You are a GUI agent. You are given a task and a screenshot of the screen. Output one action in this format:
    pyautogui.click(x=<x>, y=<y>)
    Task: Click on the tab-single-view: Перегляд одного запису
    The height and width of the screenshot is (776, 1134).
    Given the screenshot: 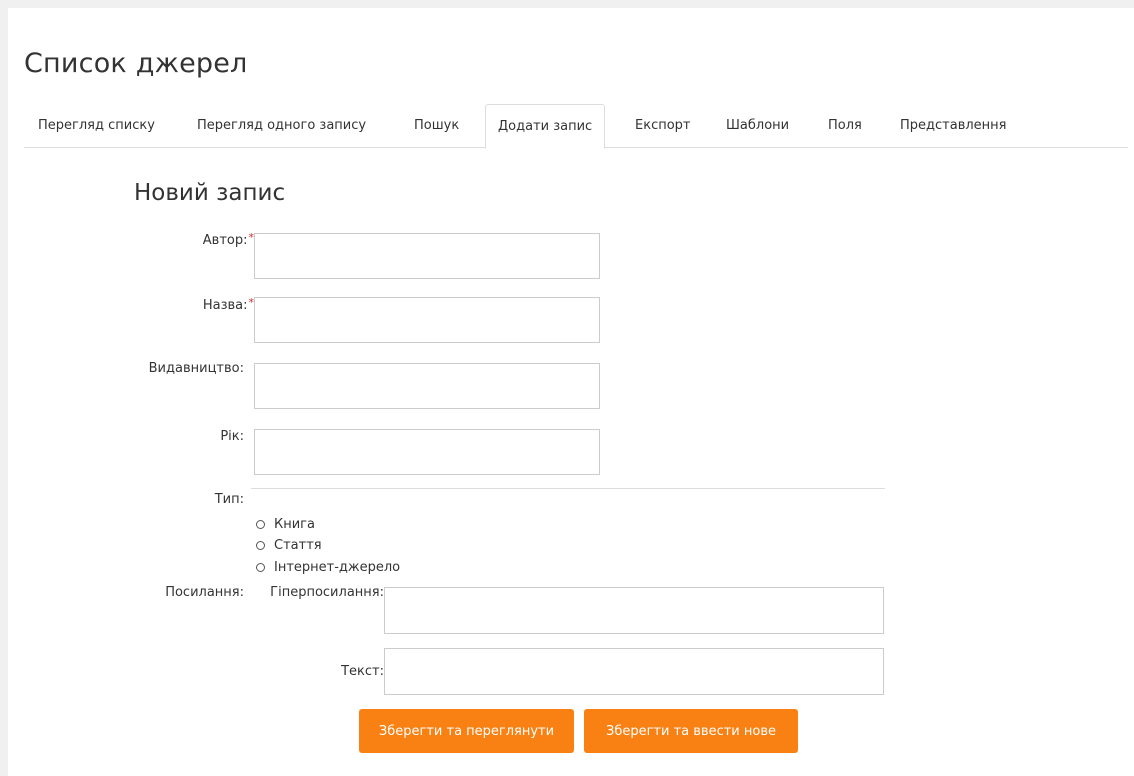 What is the action you would take?
    pyautogui.click(x=281, y=126)
    